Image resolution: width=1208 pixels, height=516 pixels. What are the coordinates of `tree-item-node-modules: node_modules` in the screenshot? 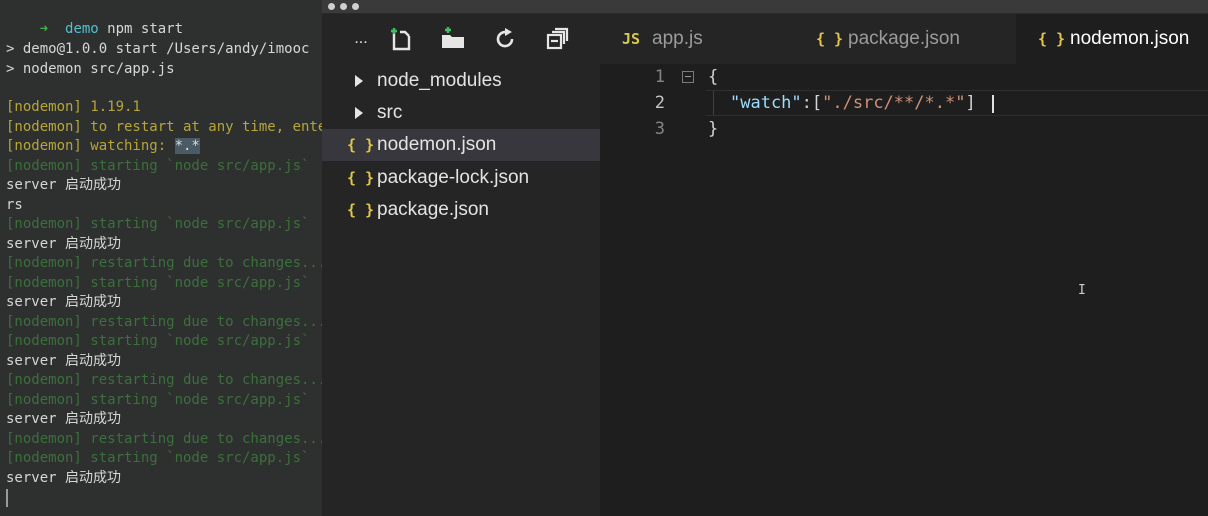 It's located at (461, 81).